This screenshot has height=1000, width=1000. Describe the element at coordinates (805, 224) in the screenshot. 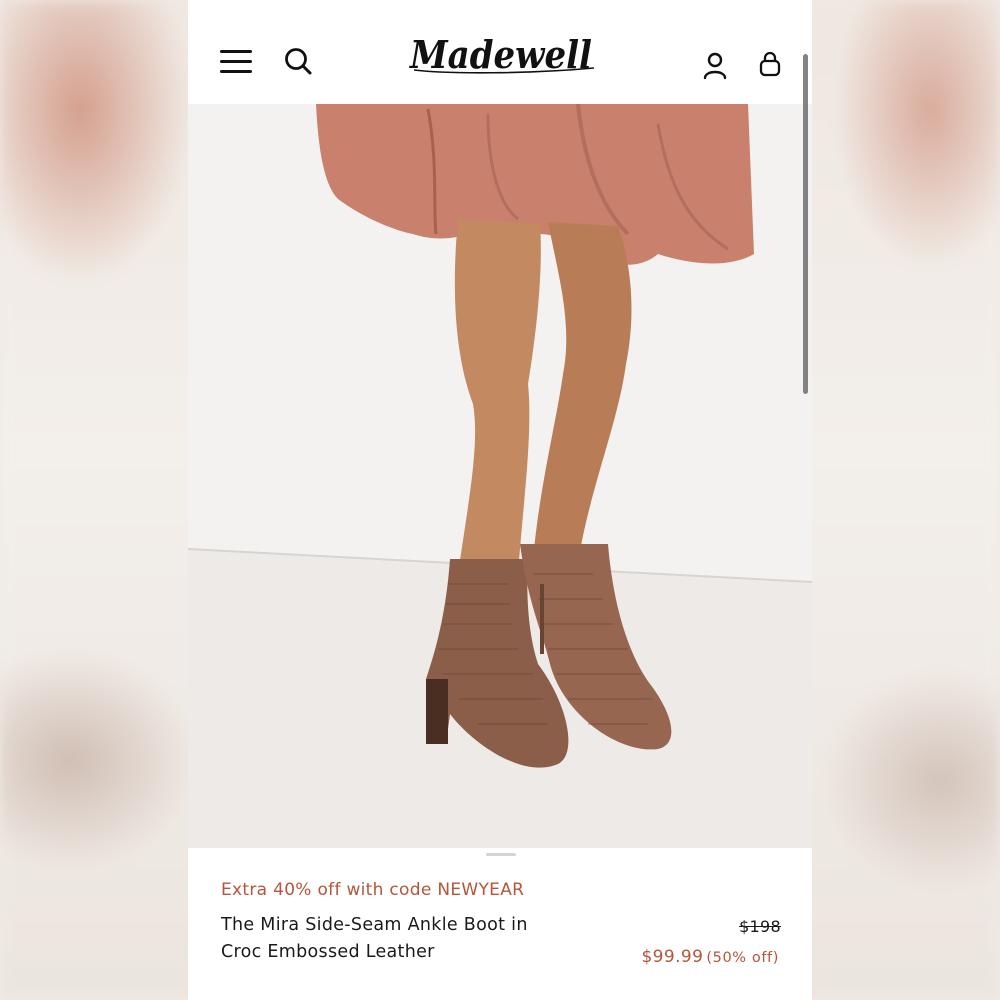

I see `scrollbar` at that location.